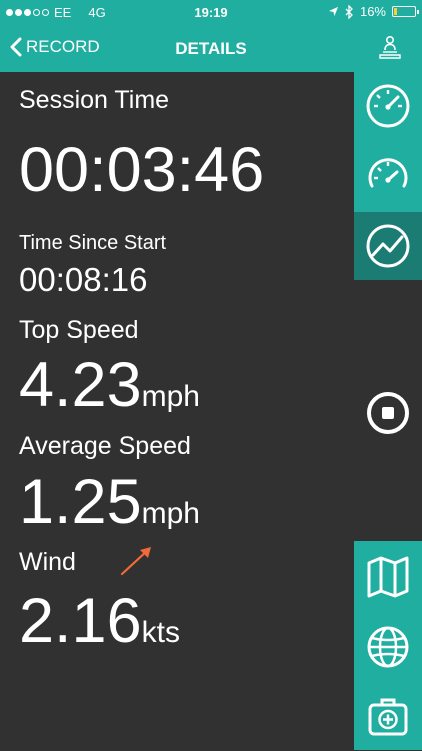 This screenshot has width=422, height=751. Describe the element at coordinates (80, 502) in the screenshot. I see `average-speed-value: 1.25` at that location.